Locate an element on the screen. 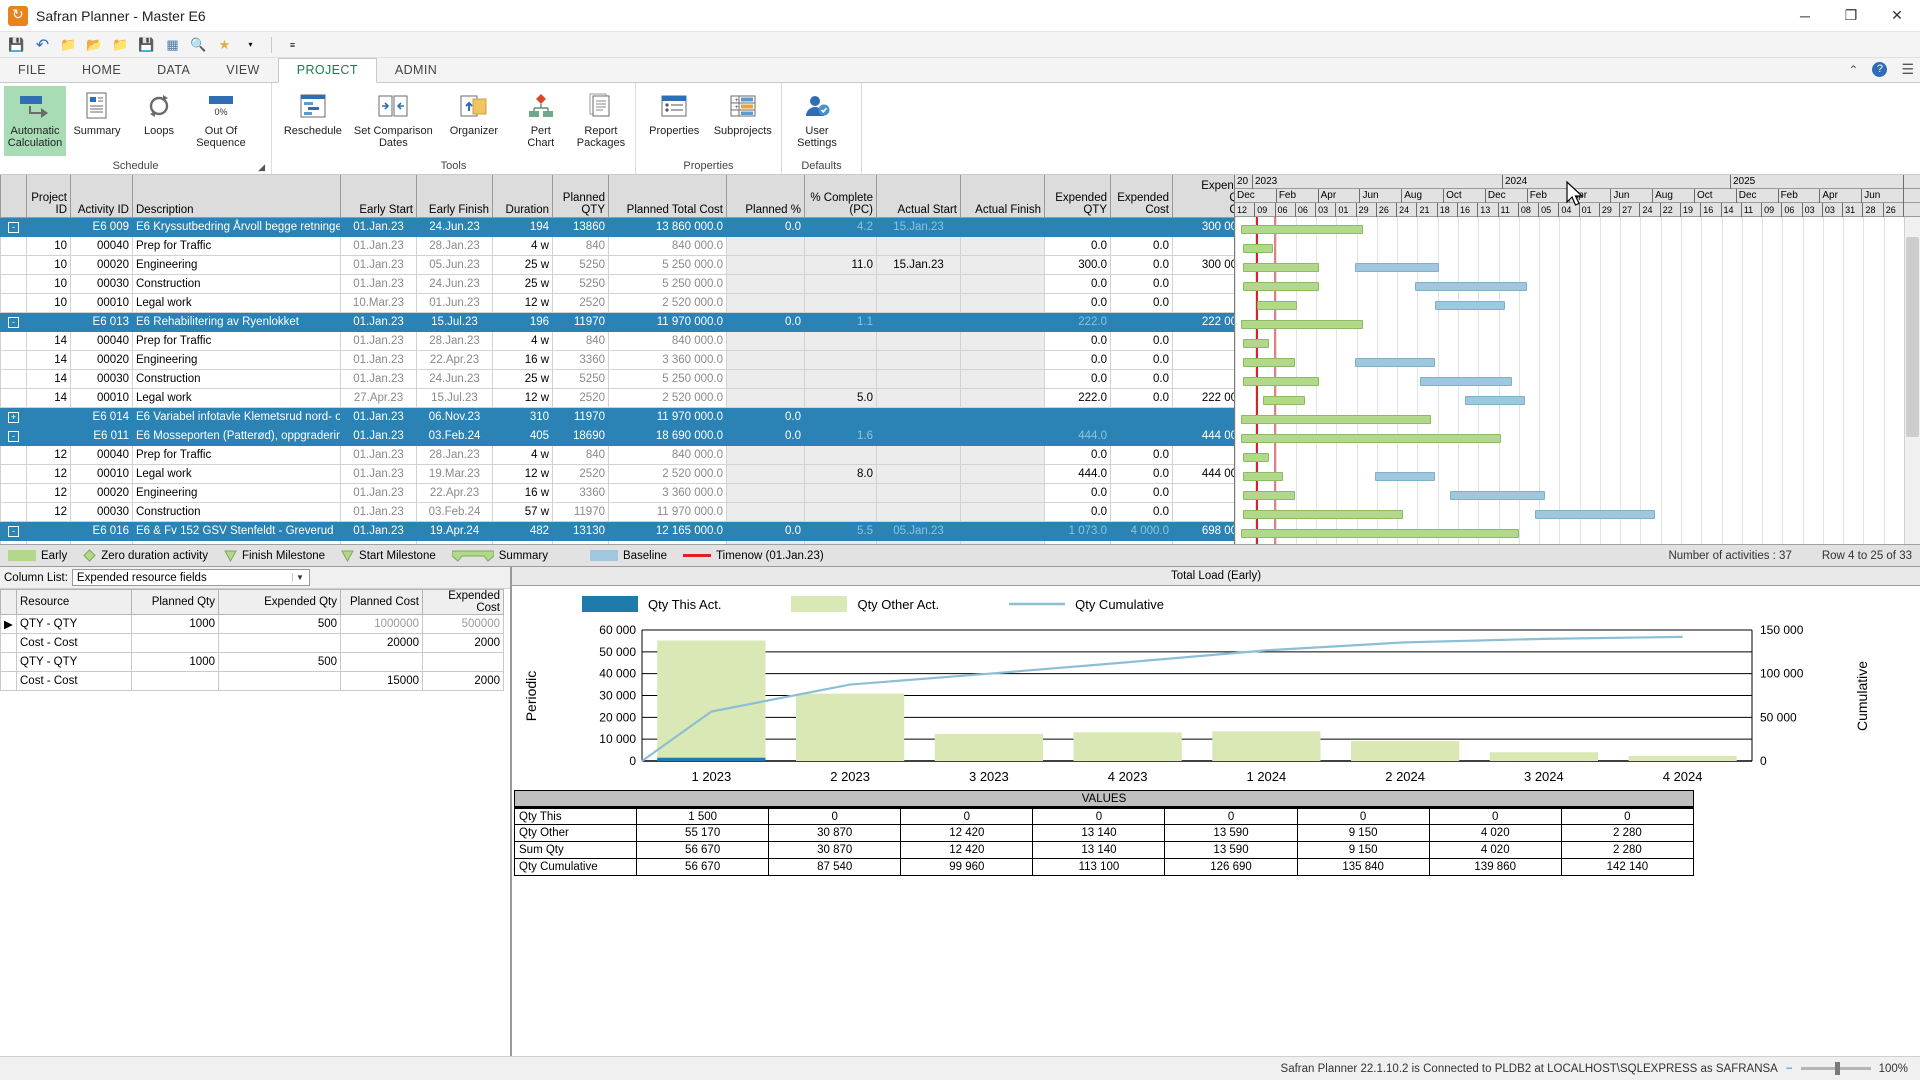 Image resolution: width=1920 pixels, height=1080 pixels. cell-pct_complete: 5.0 is located at coordinates (840, 397).